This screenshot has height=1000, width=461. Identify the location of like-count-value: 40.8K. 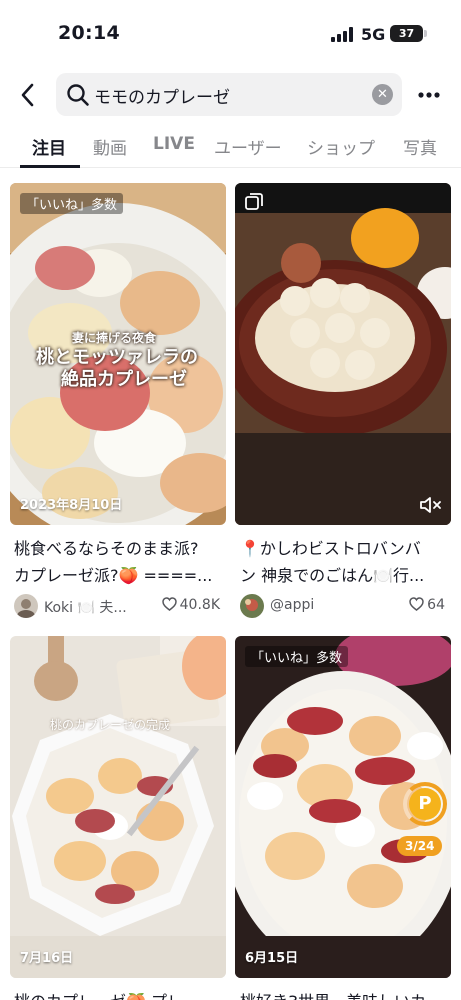
(199, 605).